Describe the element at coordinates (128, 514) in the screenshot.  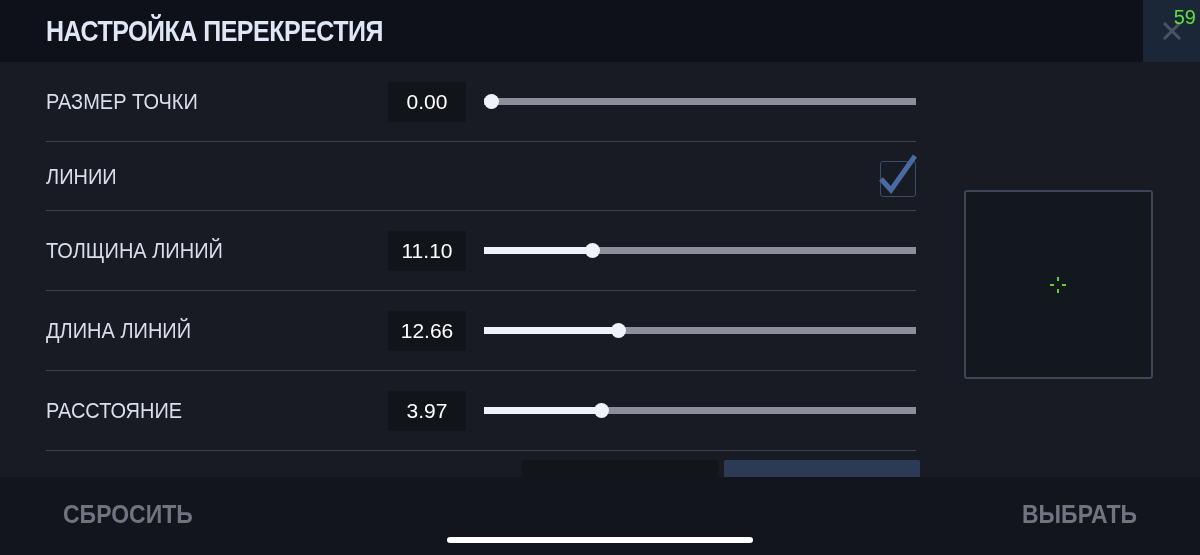
I see `reset-button: СБРОСИТЬ` at that location.